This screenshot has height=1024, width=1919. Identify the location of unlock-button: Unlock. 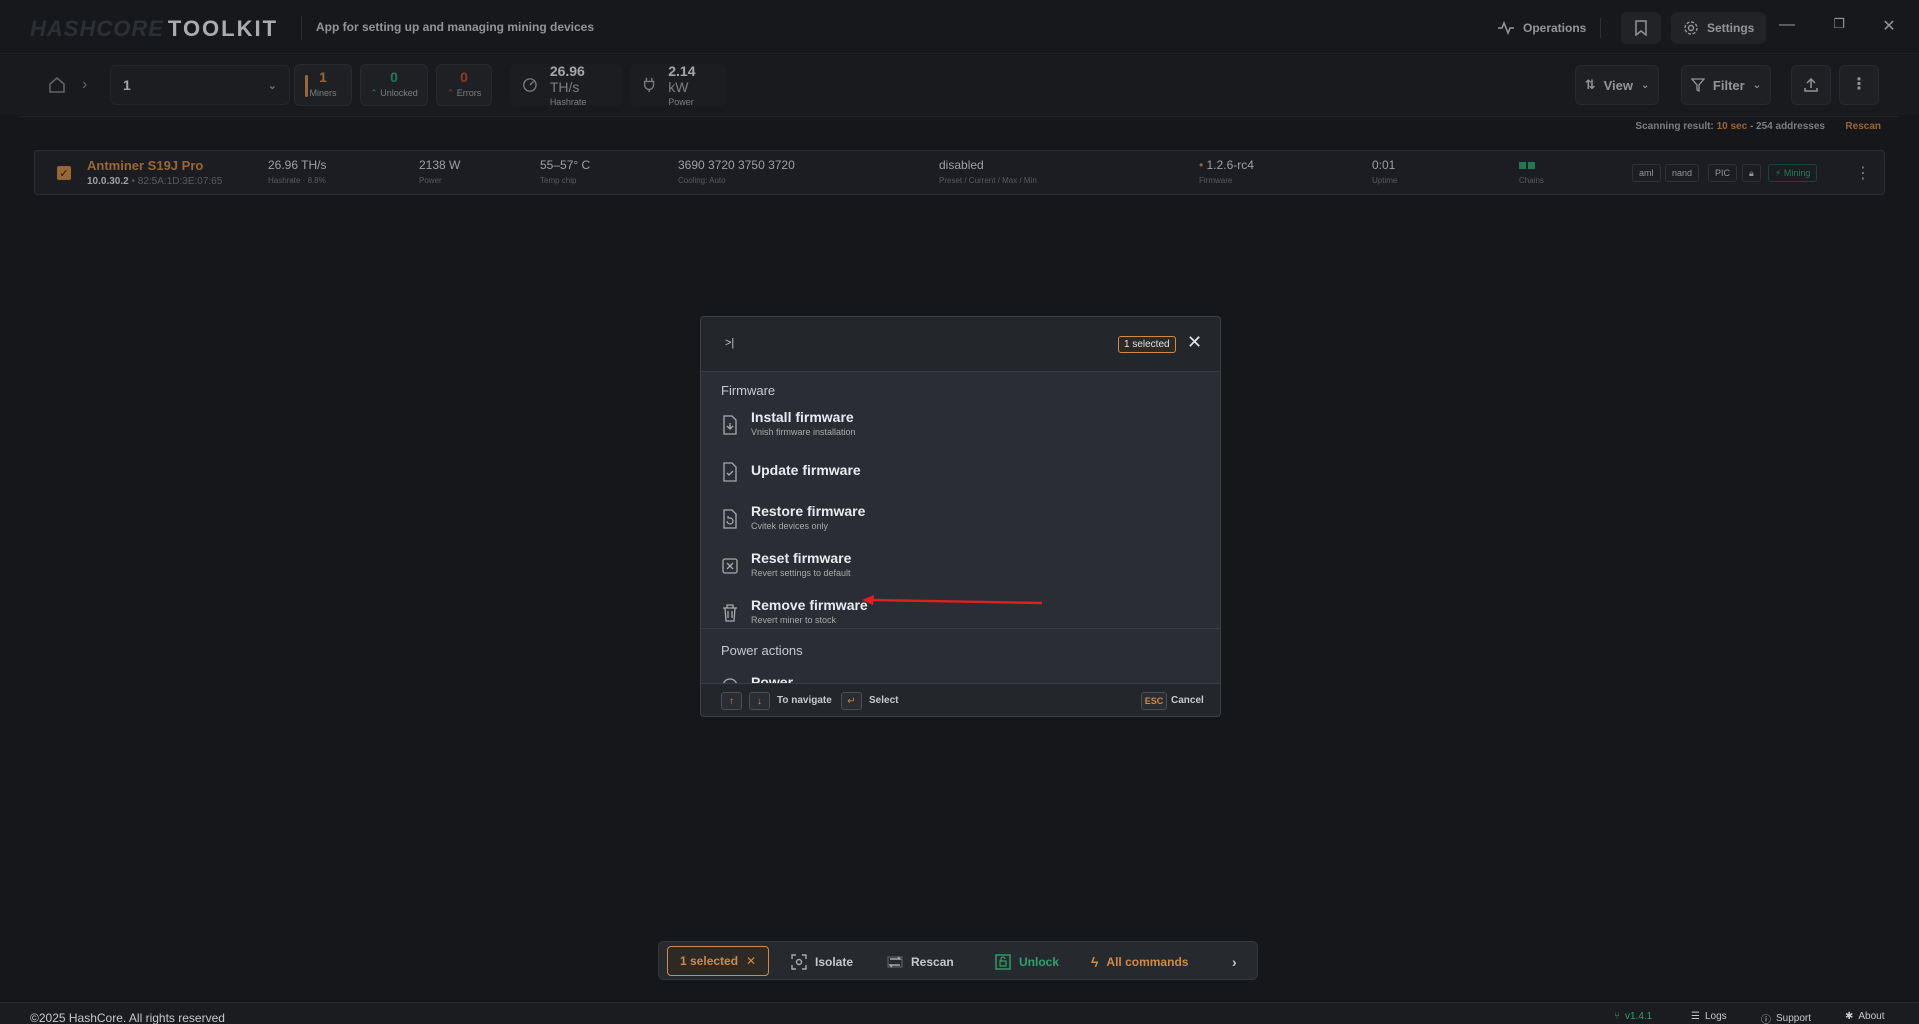
(1027, 961).